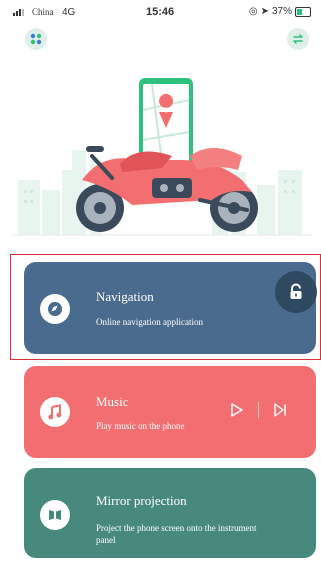 This screenshot has height=563, width=321. I want to click on next-button, so click(280, 410).